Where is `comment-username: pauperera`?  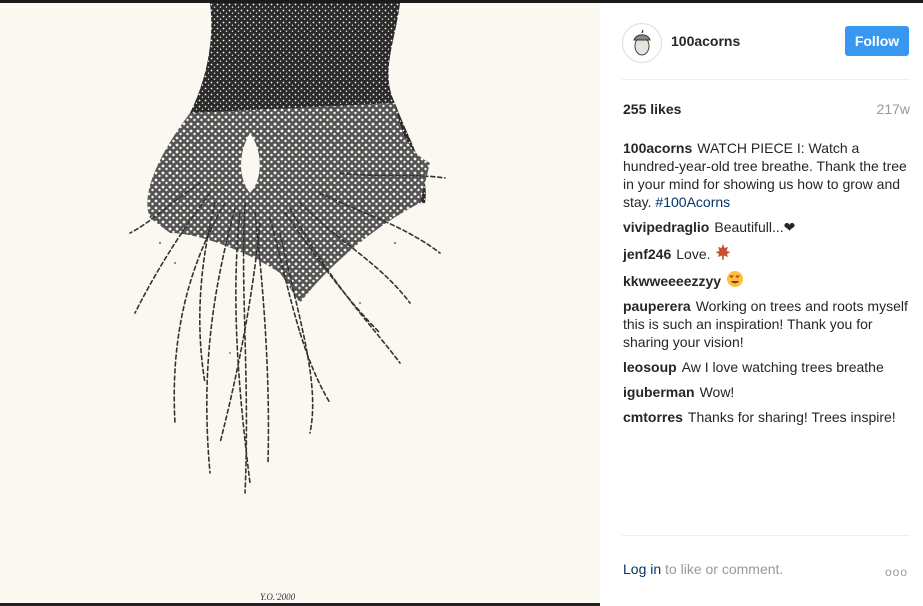 comment-username: pauperera is located at coordinates (657, 306).